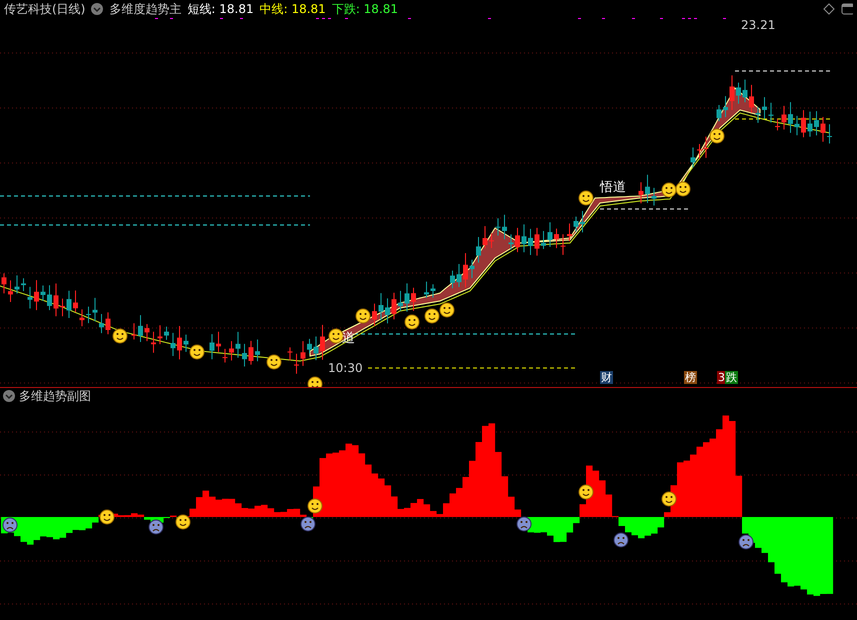  Describe the element at coordinates (690, 377) in the screenshot. I see `chart-badge: 榜` at that location.